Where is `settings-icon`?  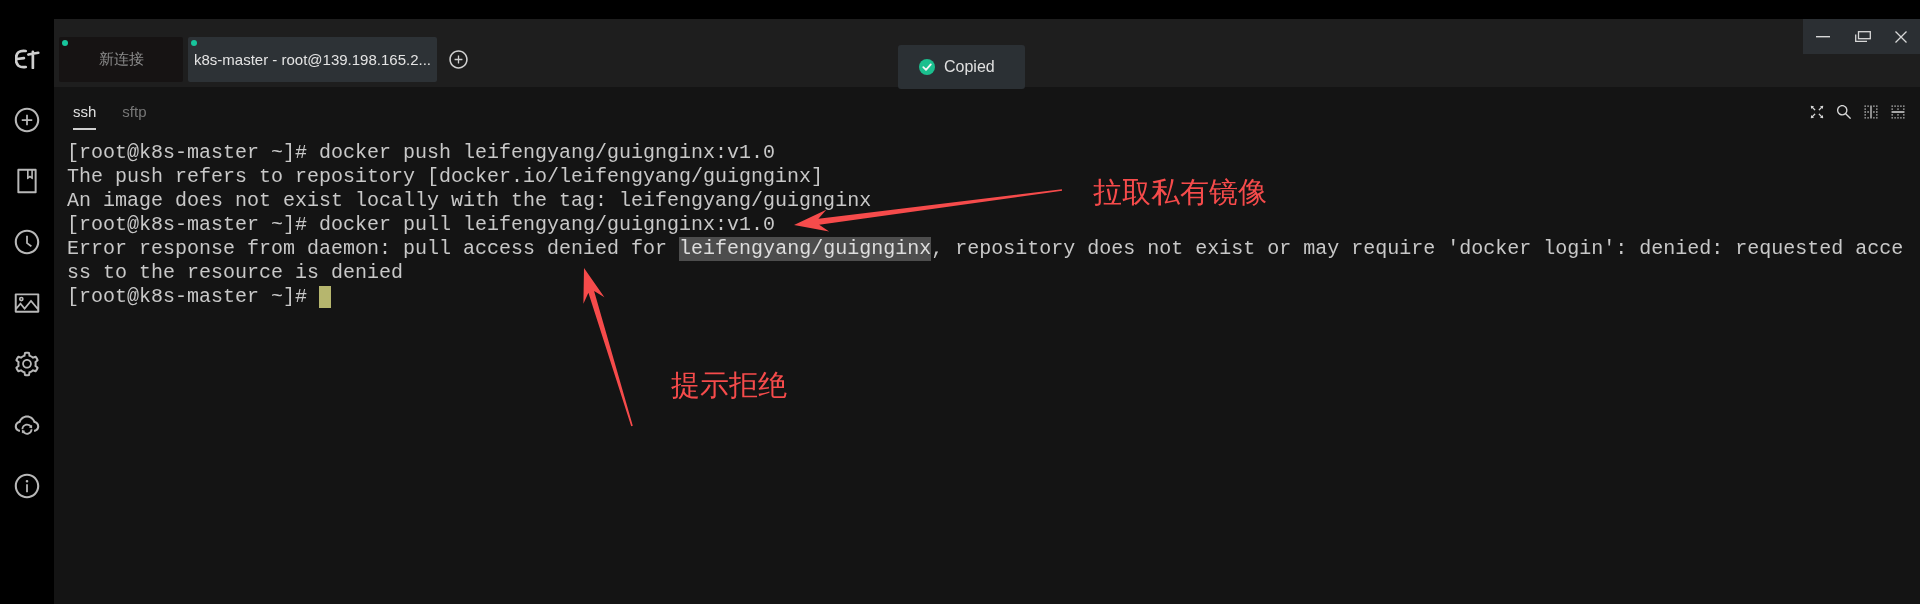
settings-icon is located at coordinates (27, 364).